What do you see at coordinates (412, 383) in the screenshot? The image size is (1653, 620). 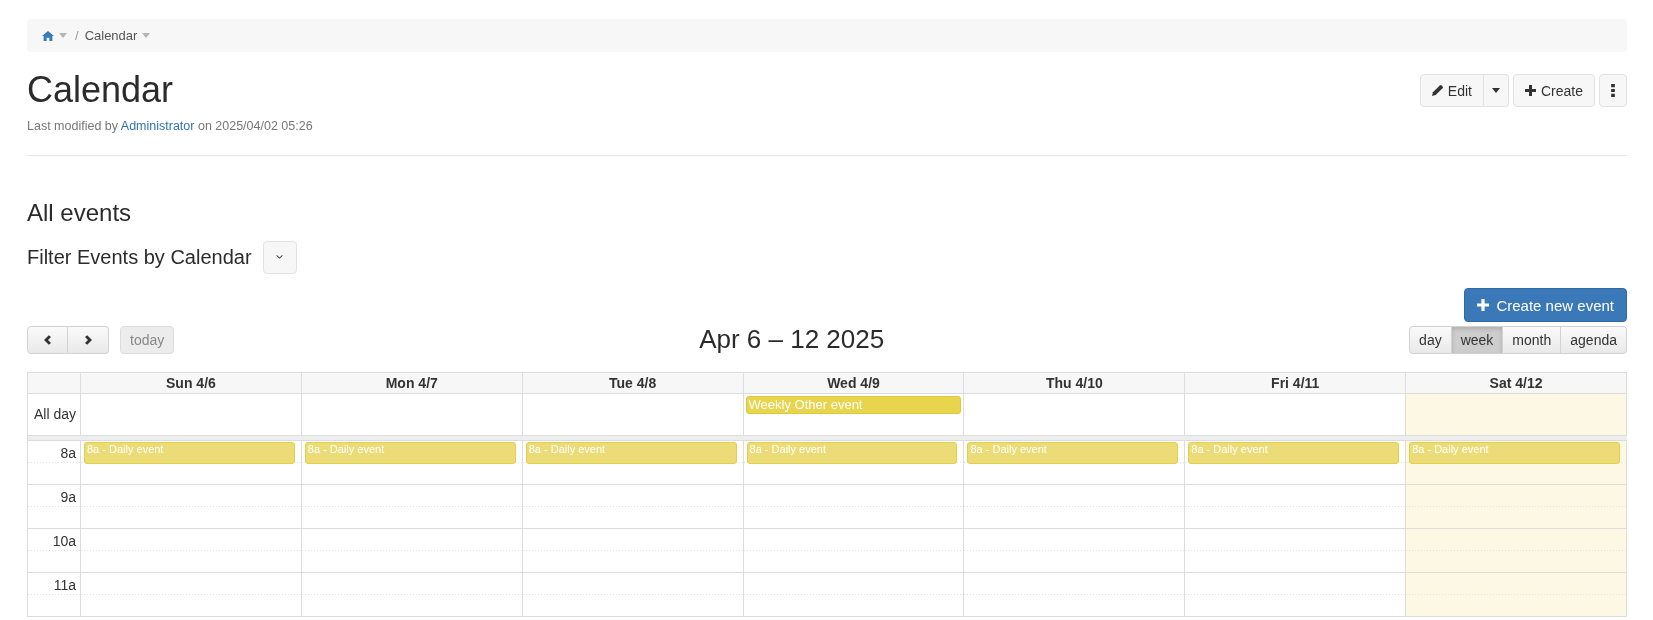 I see `day-header: Mon 4/7` at bounding box center [412, 383].